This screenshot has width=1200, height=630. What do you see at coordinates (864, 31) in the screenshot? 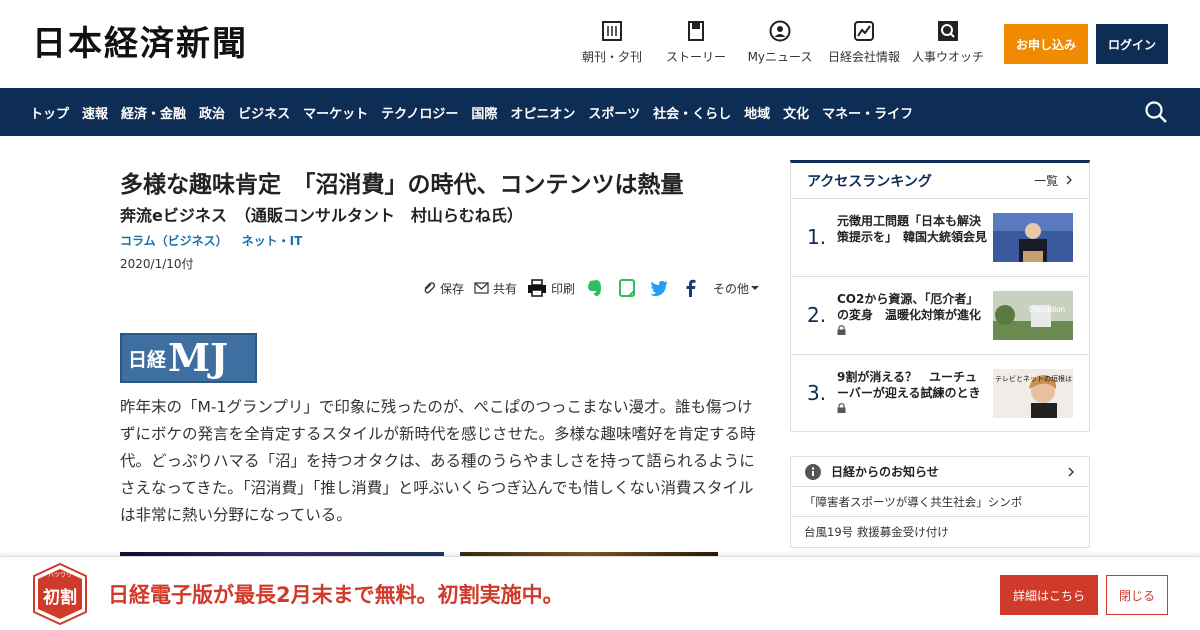
I see `chart-icon` at bounding box center [864, 31].